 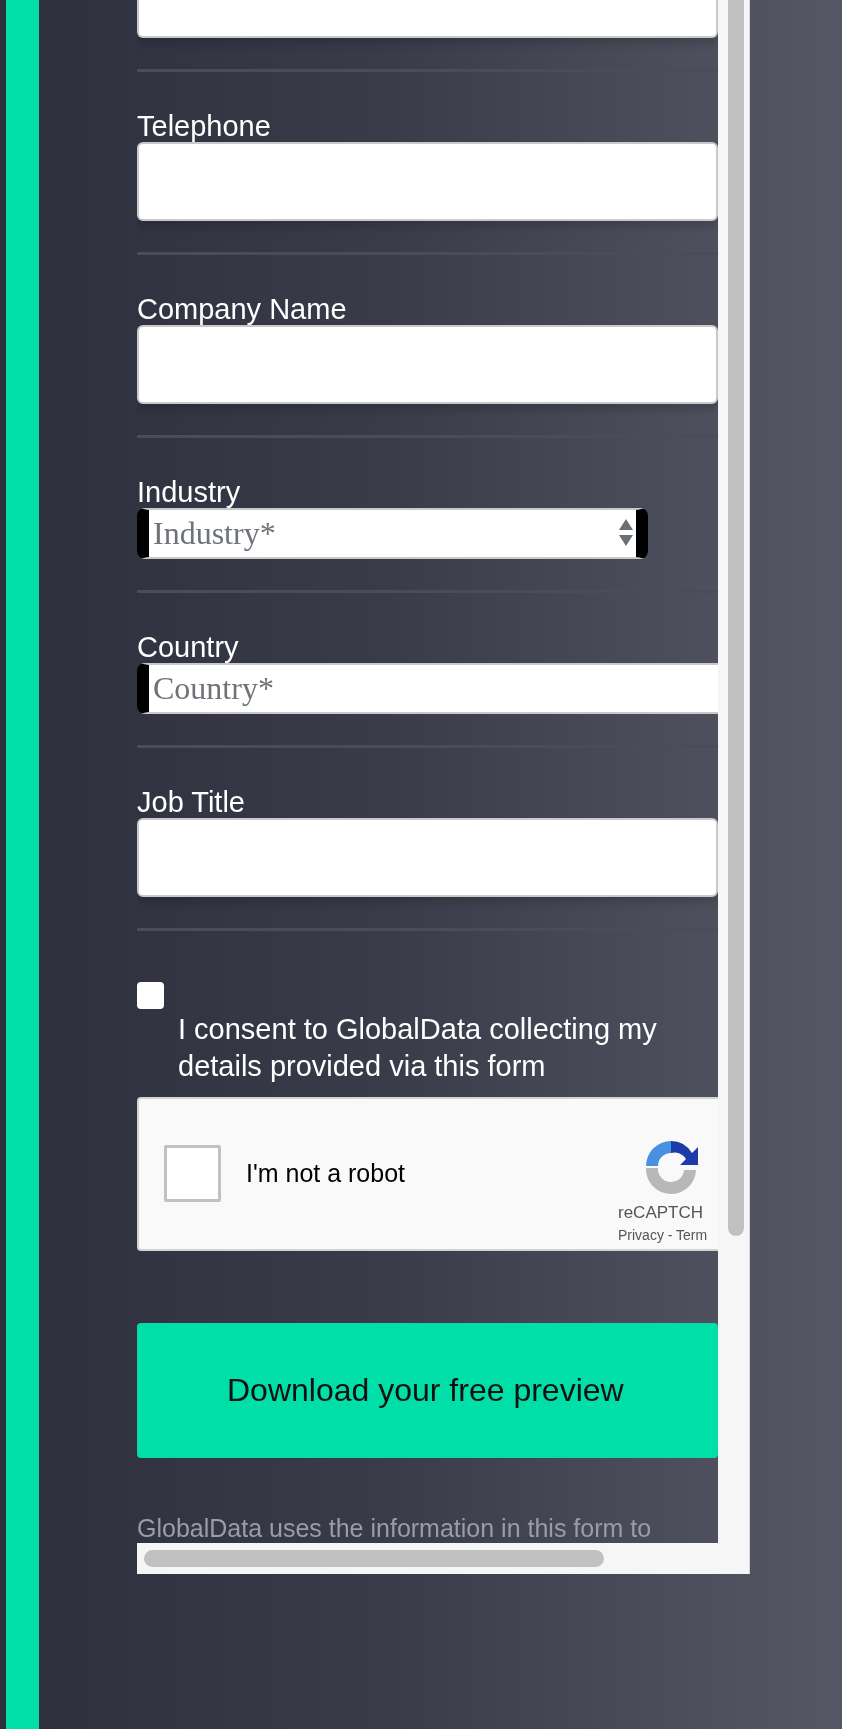 I want to click on select-field: Country*, so click(x=427, y=688).